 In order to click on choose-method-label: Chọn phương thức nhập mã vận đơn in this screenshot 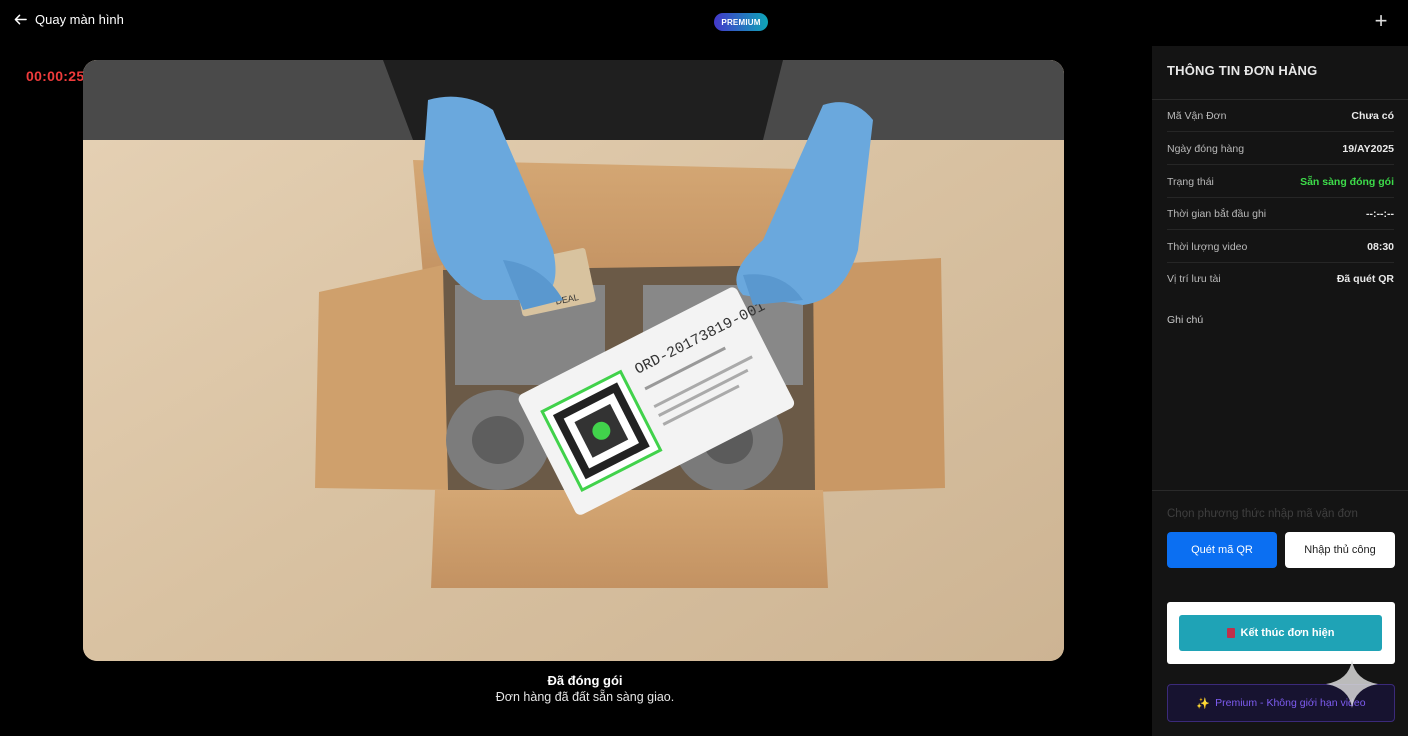, I will do `click(1262, 514)`.